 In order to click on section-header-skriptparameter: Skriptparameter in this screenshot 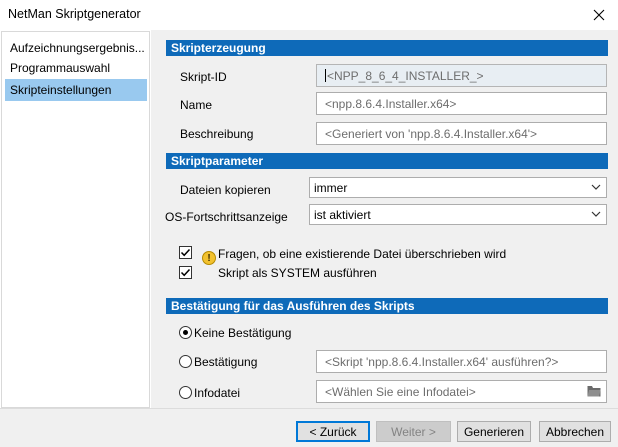, I will do `click(387, 161)`.